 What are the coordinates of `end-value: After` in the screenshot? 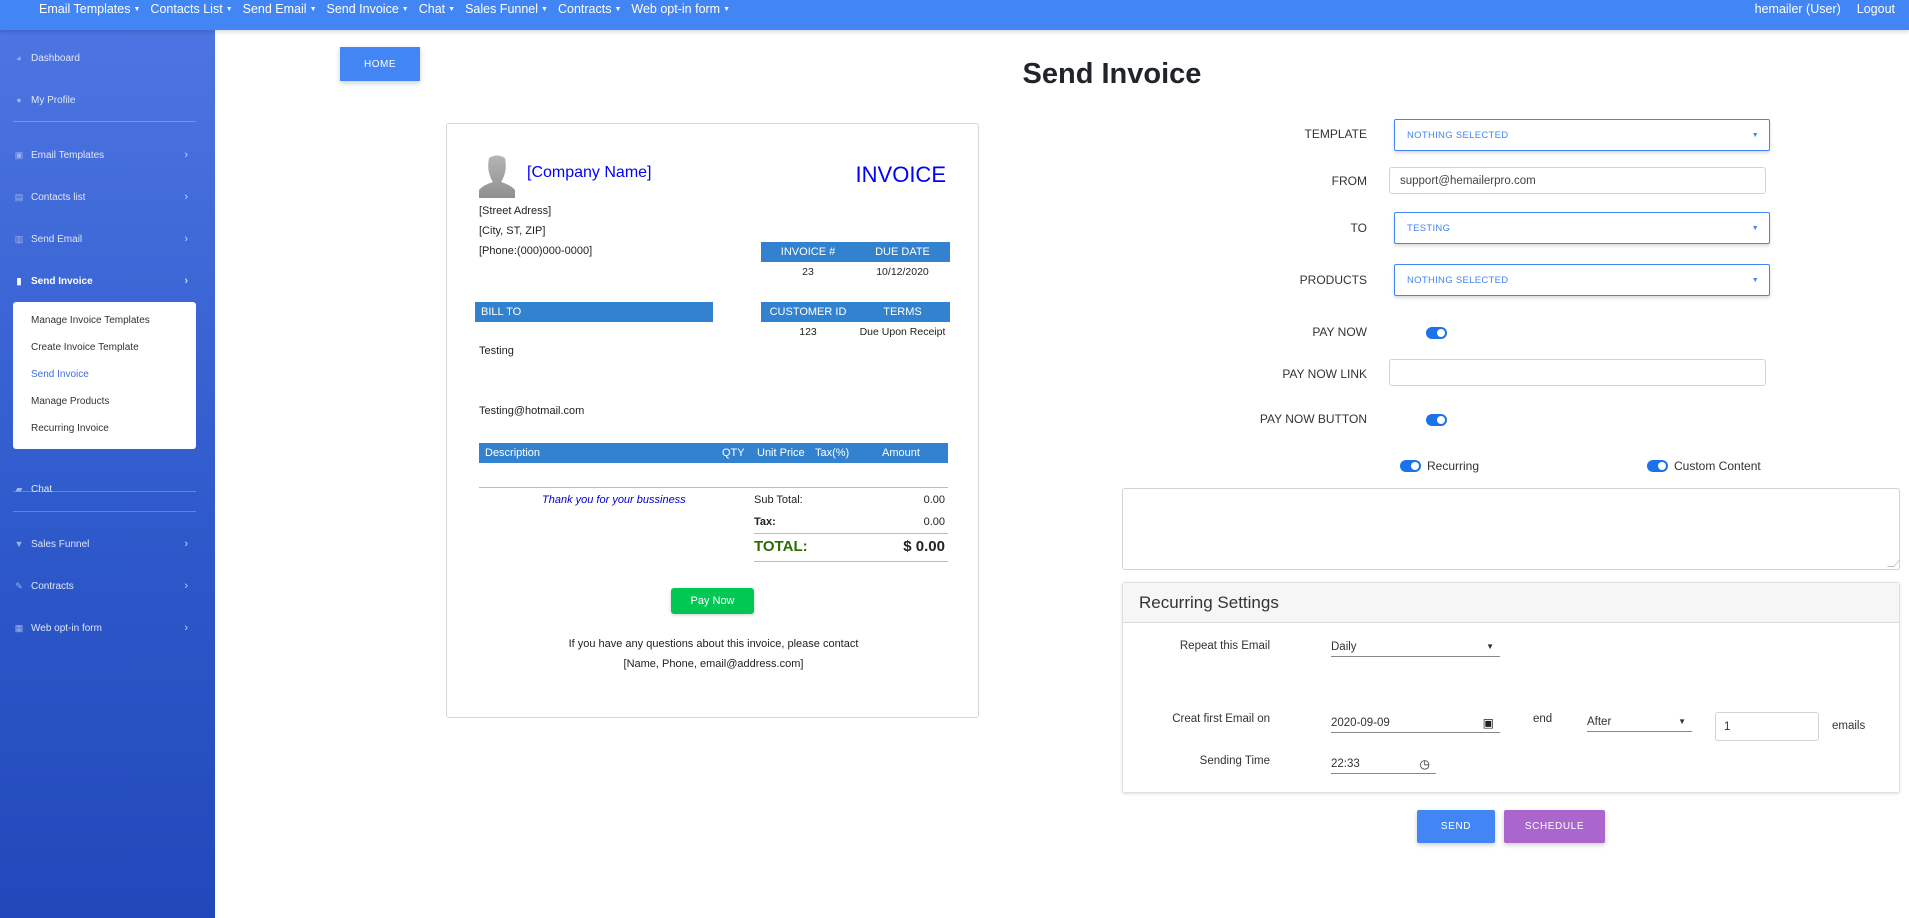 It's located at (1599, 721).